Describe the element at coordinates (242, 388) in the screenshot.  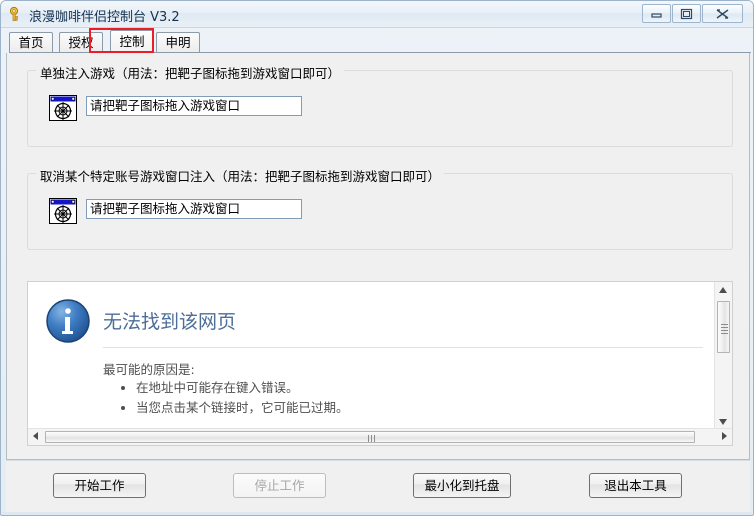
I see `list-item: 在地址中可能存在键入错误。` at that location.